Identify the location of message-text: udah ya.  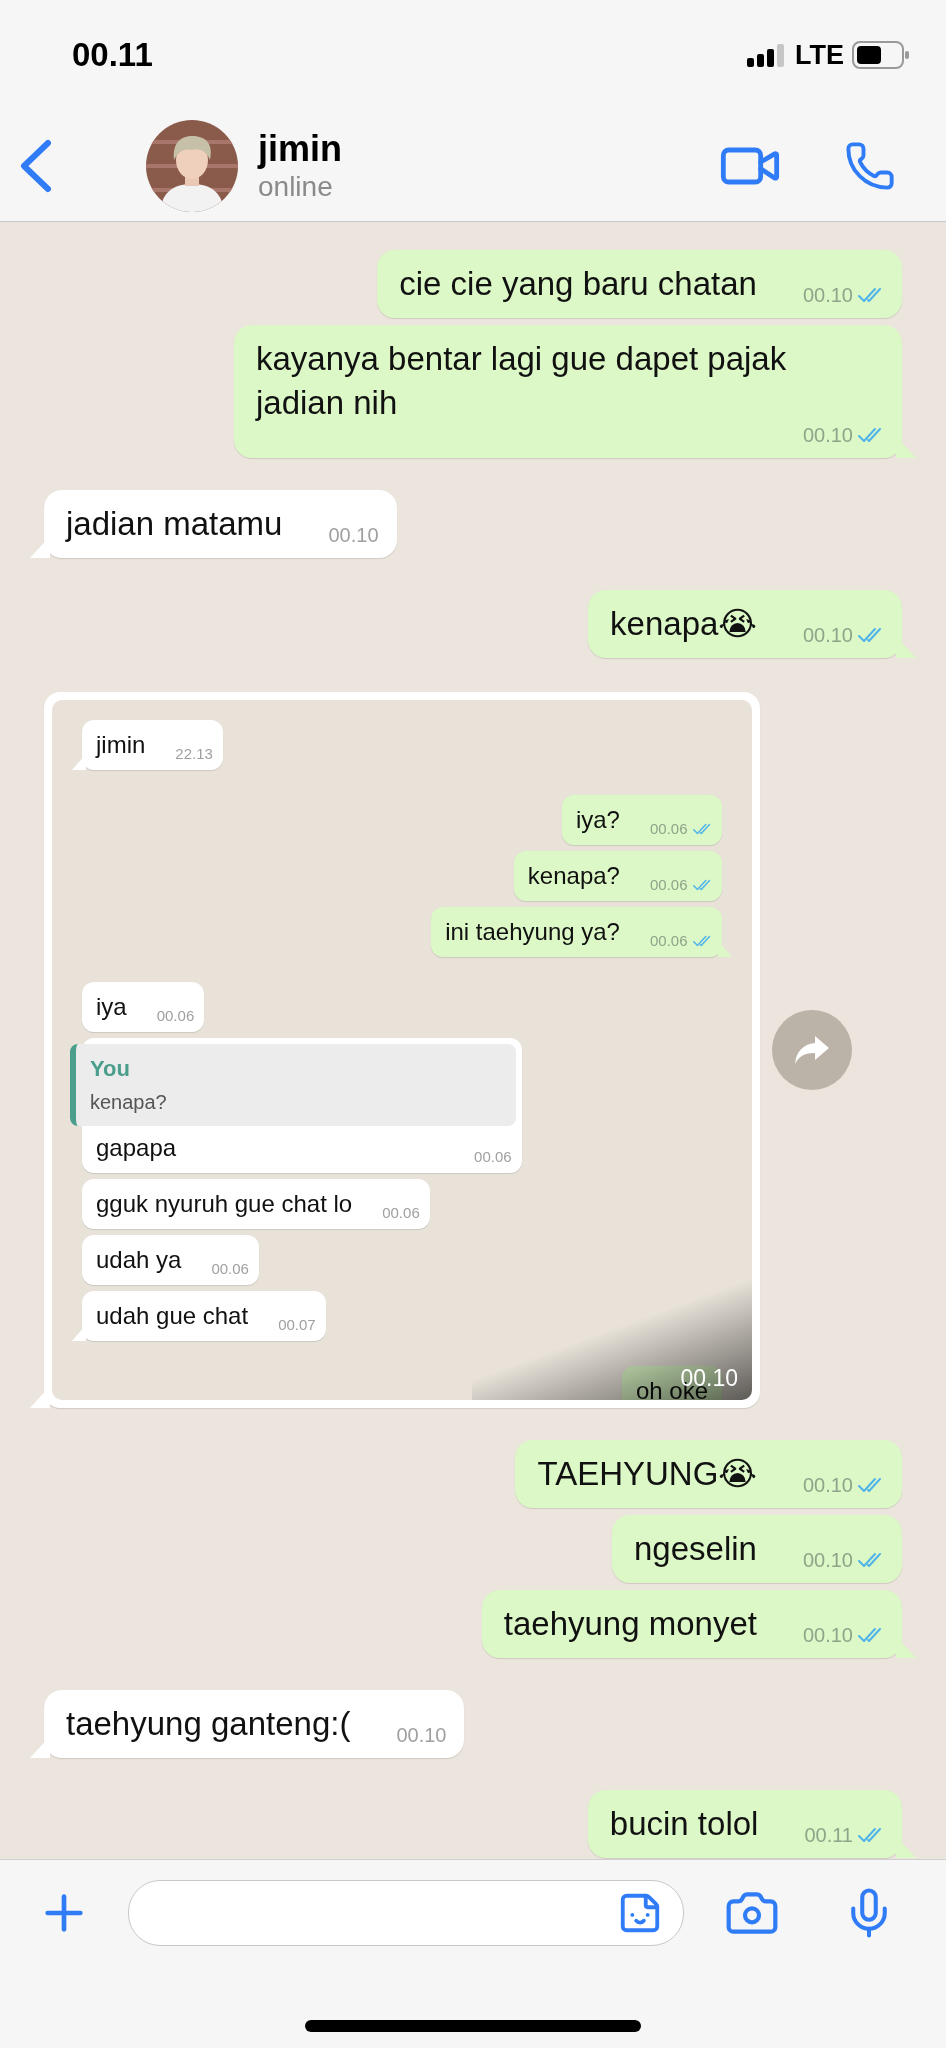
(139, 1260).